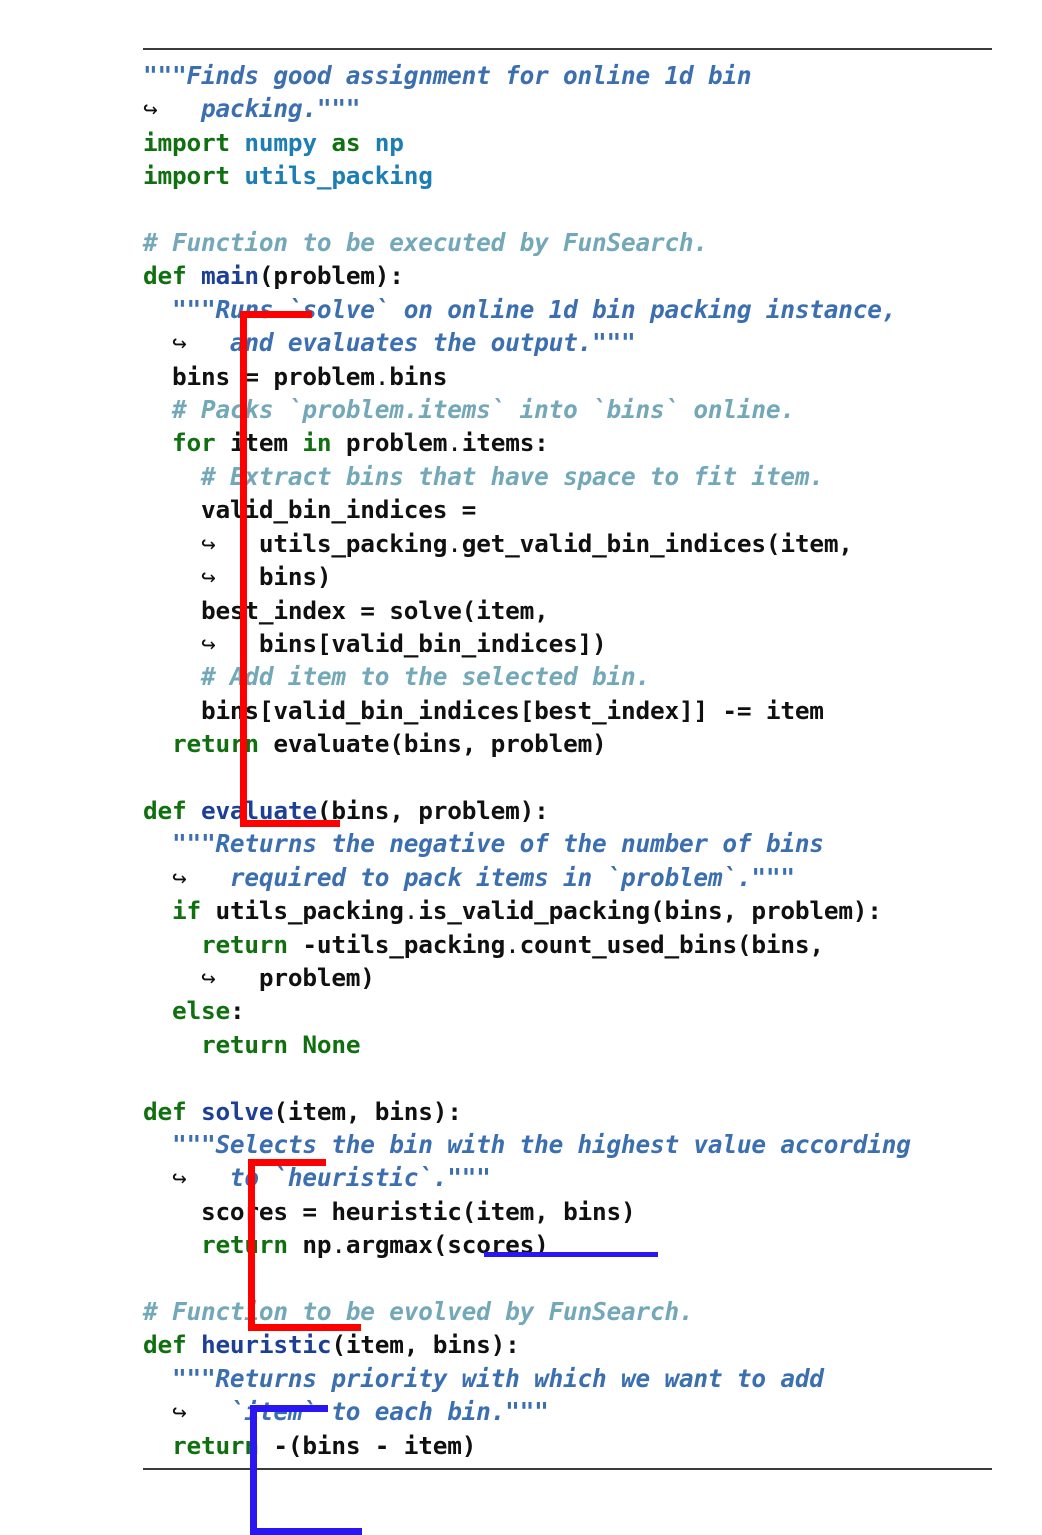  I want to click on code-line: ↪ `item` to each bin.""", so click(567, 1411).